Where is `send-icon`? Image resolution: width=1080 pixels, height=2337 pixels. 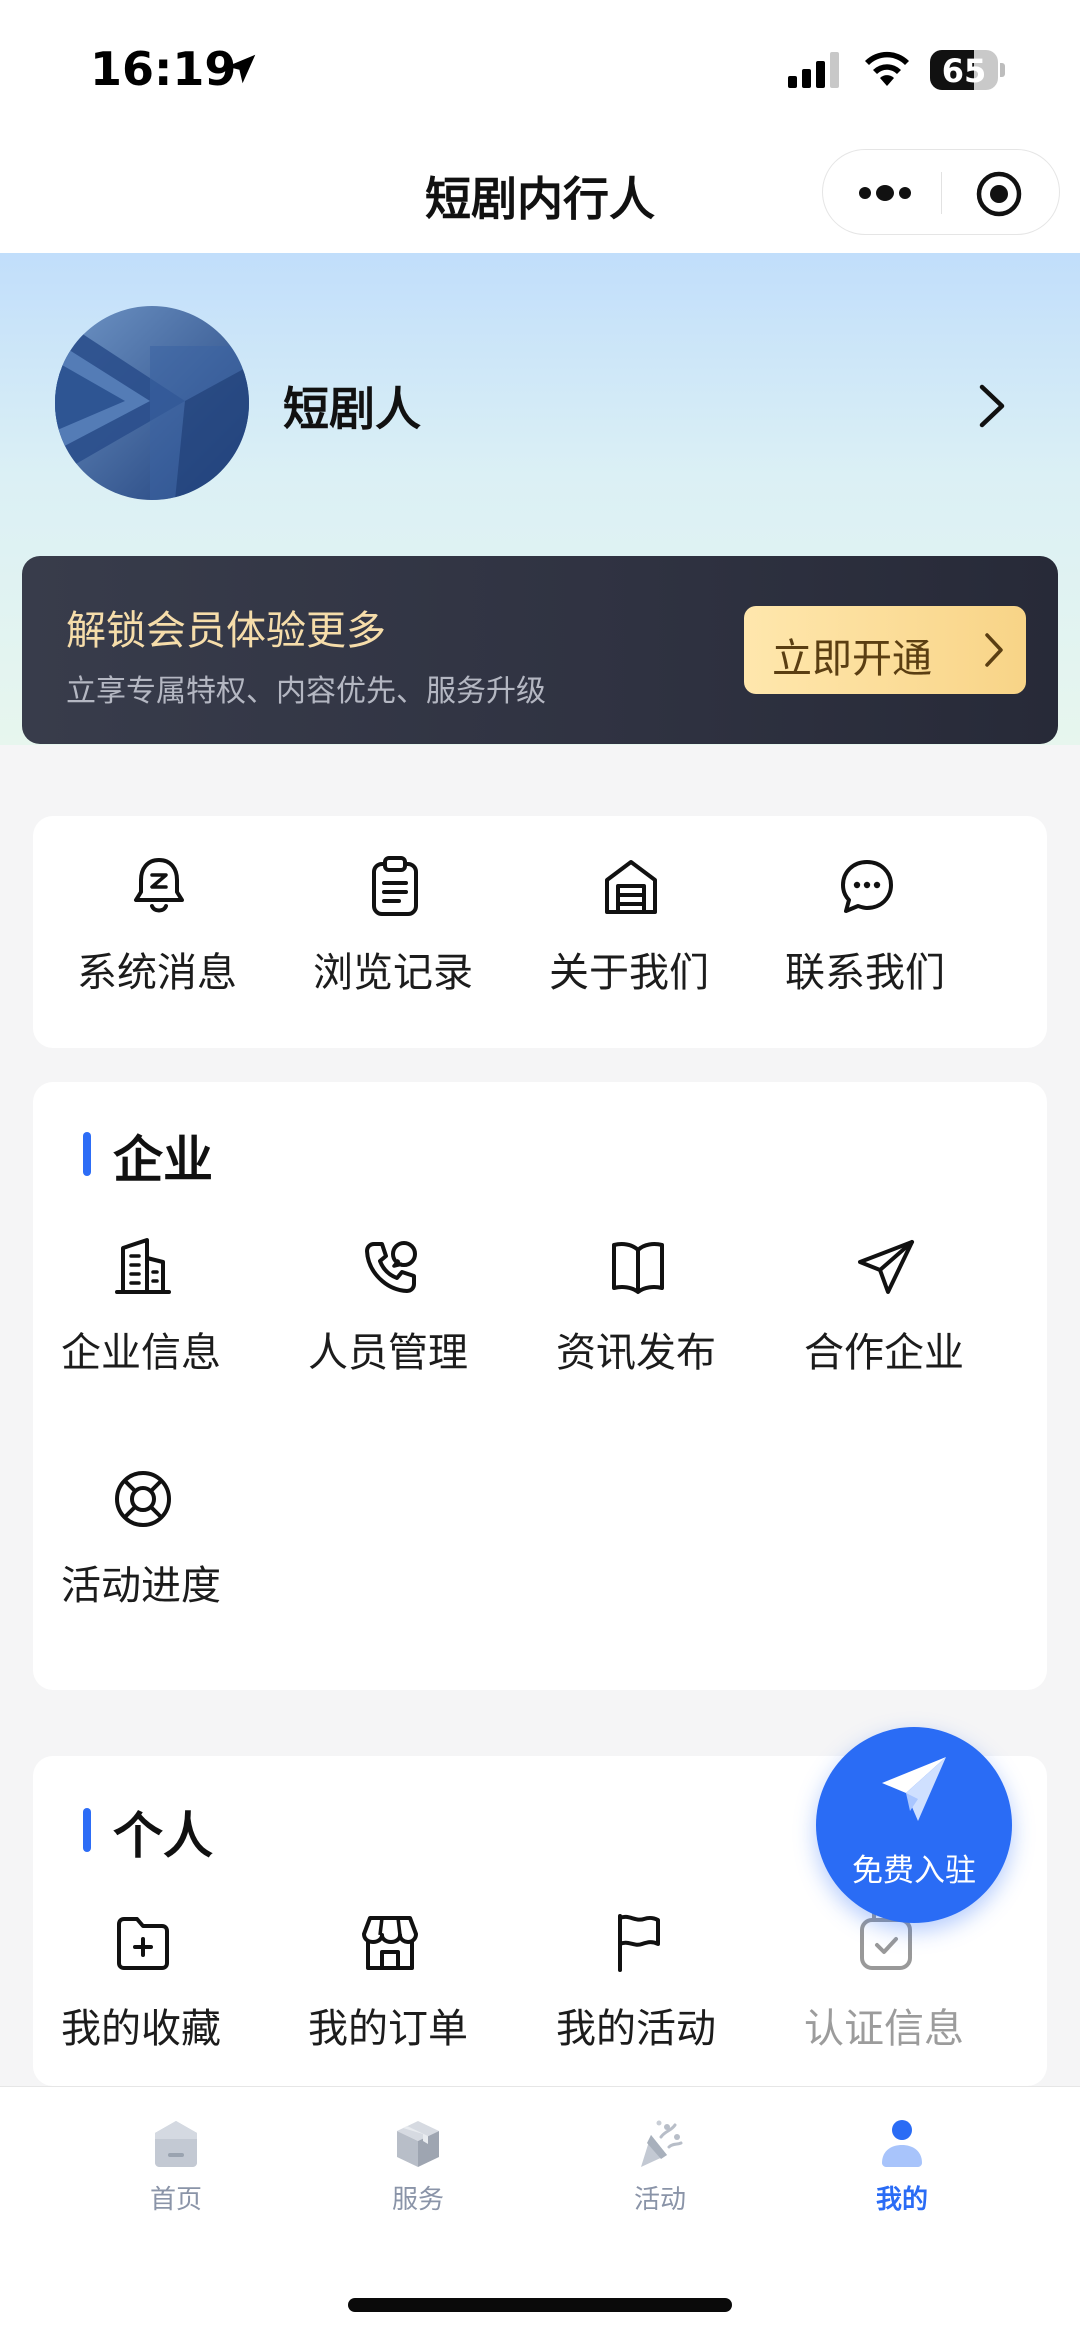
send-icon is located at coordinates (914, 1789).